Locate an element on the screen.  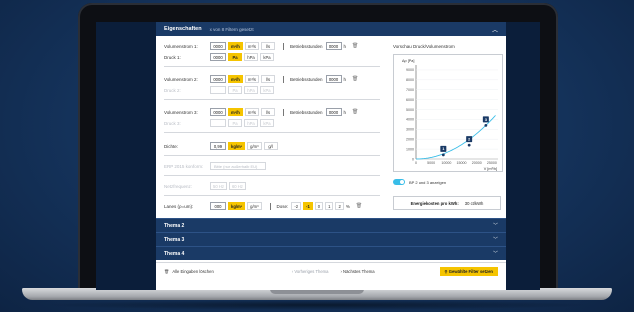
input-dichte: 0,99 is located at coordinates (218, 146).